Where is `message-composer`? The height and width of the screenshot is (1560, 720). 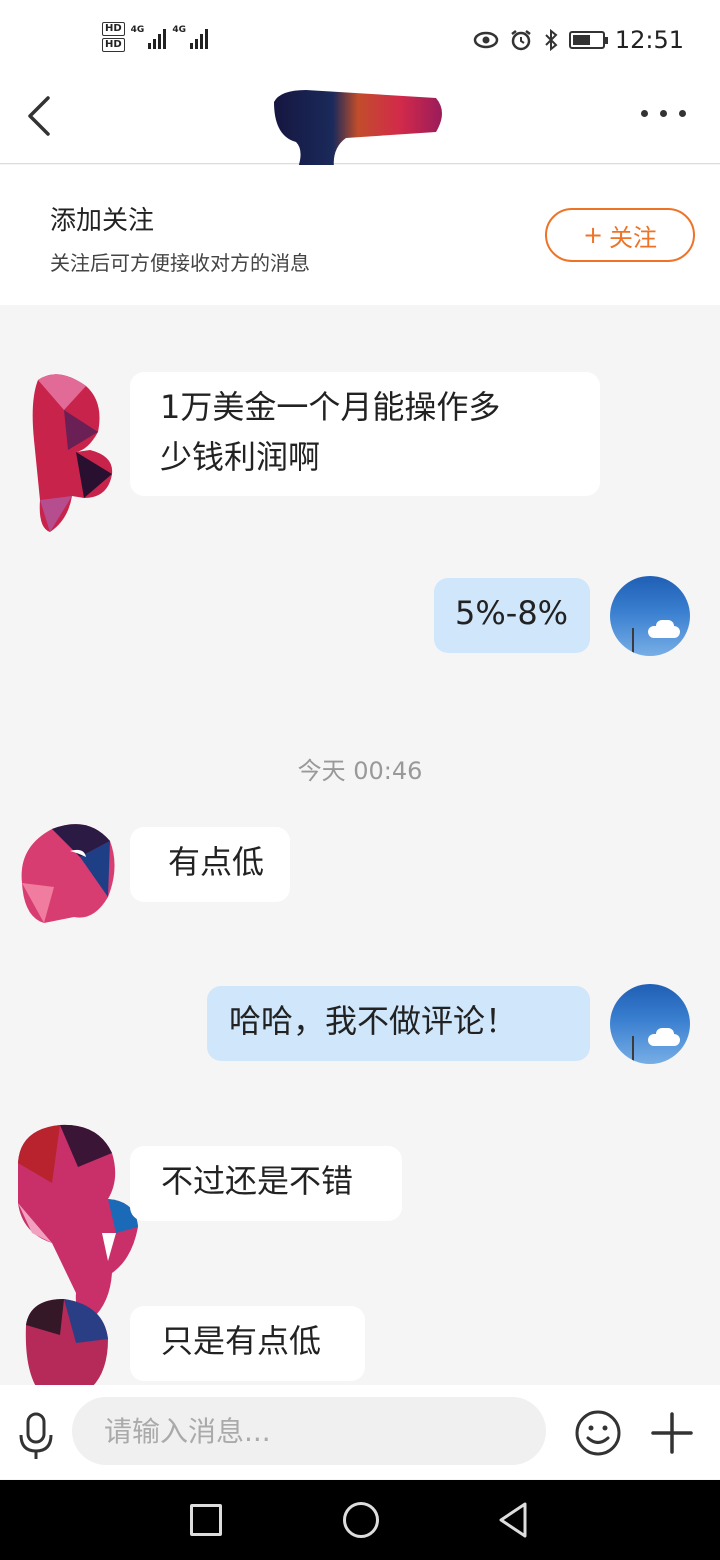
message-composer is located at coordinates (360, 1432).